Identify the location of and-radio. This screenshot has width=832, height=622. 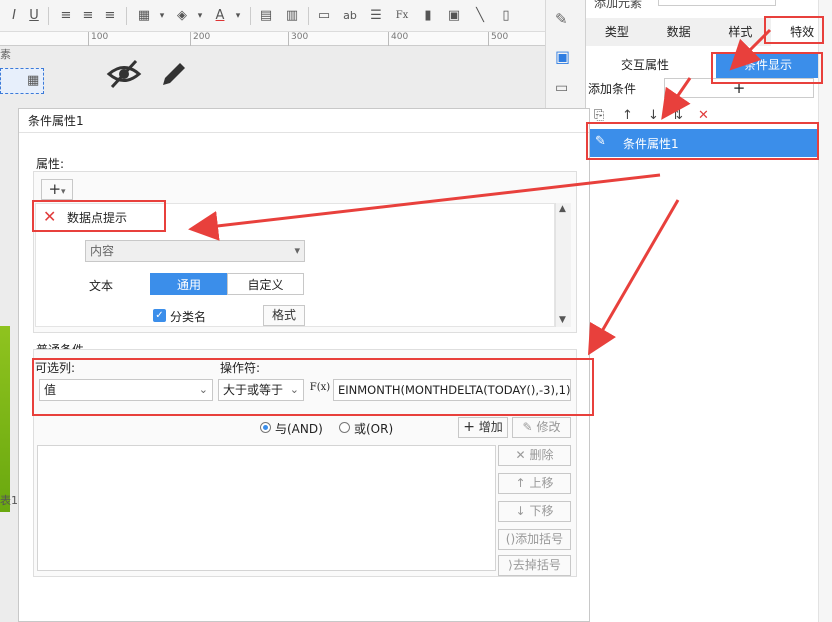
(265, 427).